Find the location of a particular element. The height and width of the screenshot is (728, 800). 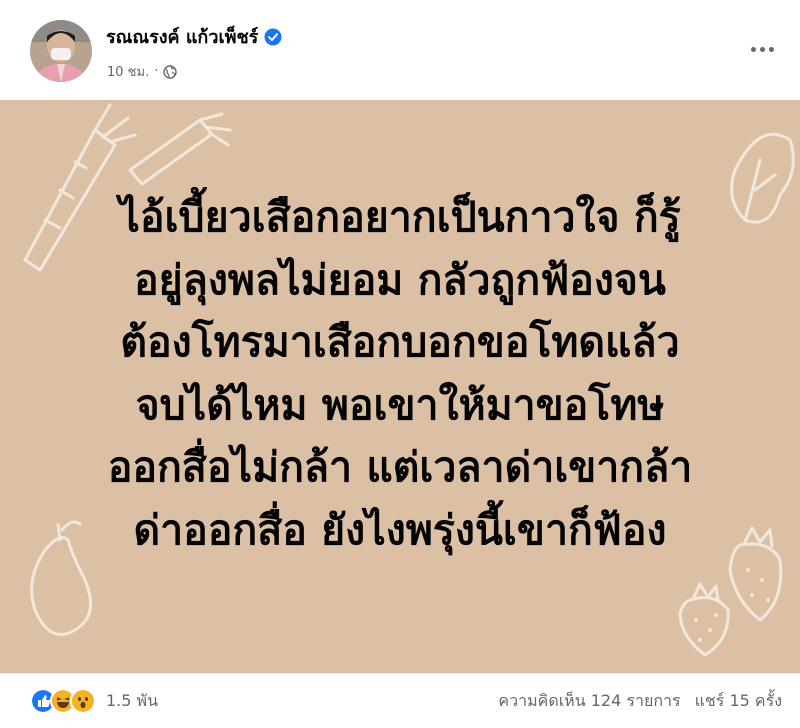

reactions-summary: 1.5 พัน is located at coordinates (94, 701).